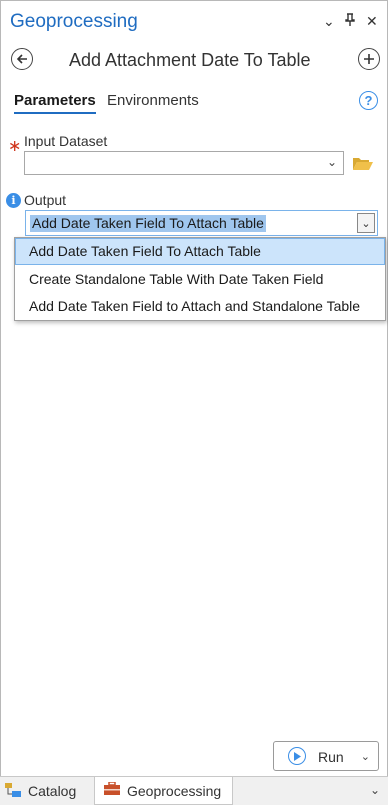 This screenshot has height=805, width=388. What do you see at coordinates (372, 21) in the screenshot?
I see `close-icon: ✕` at bounding box center [372, 21].